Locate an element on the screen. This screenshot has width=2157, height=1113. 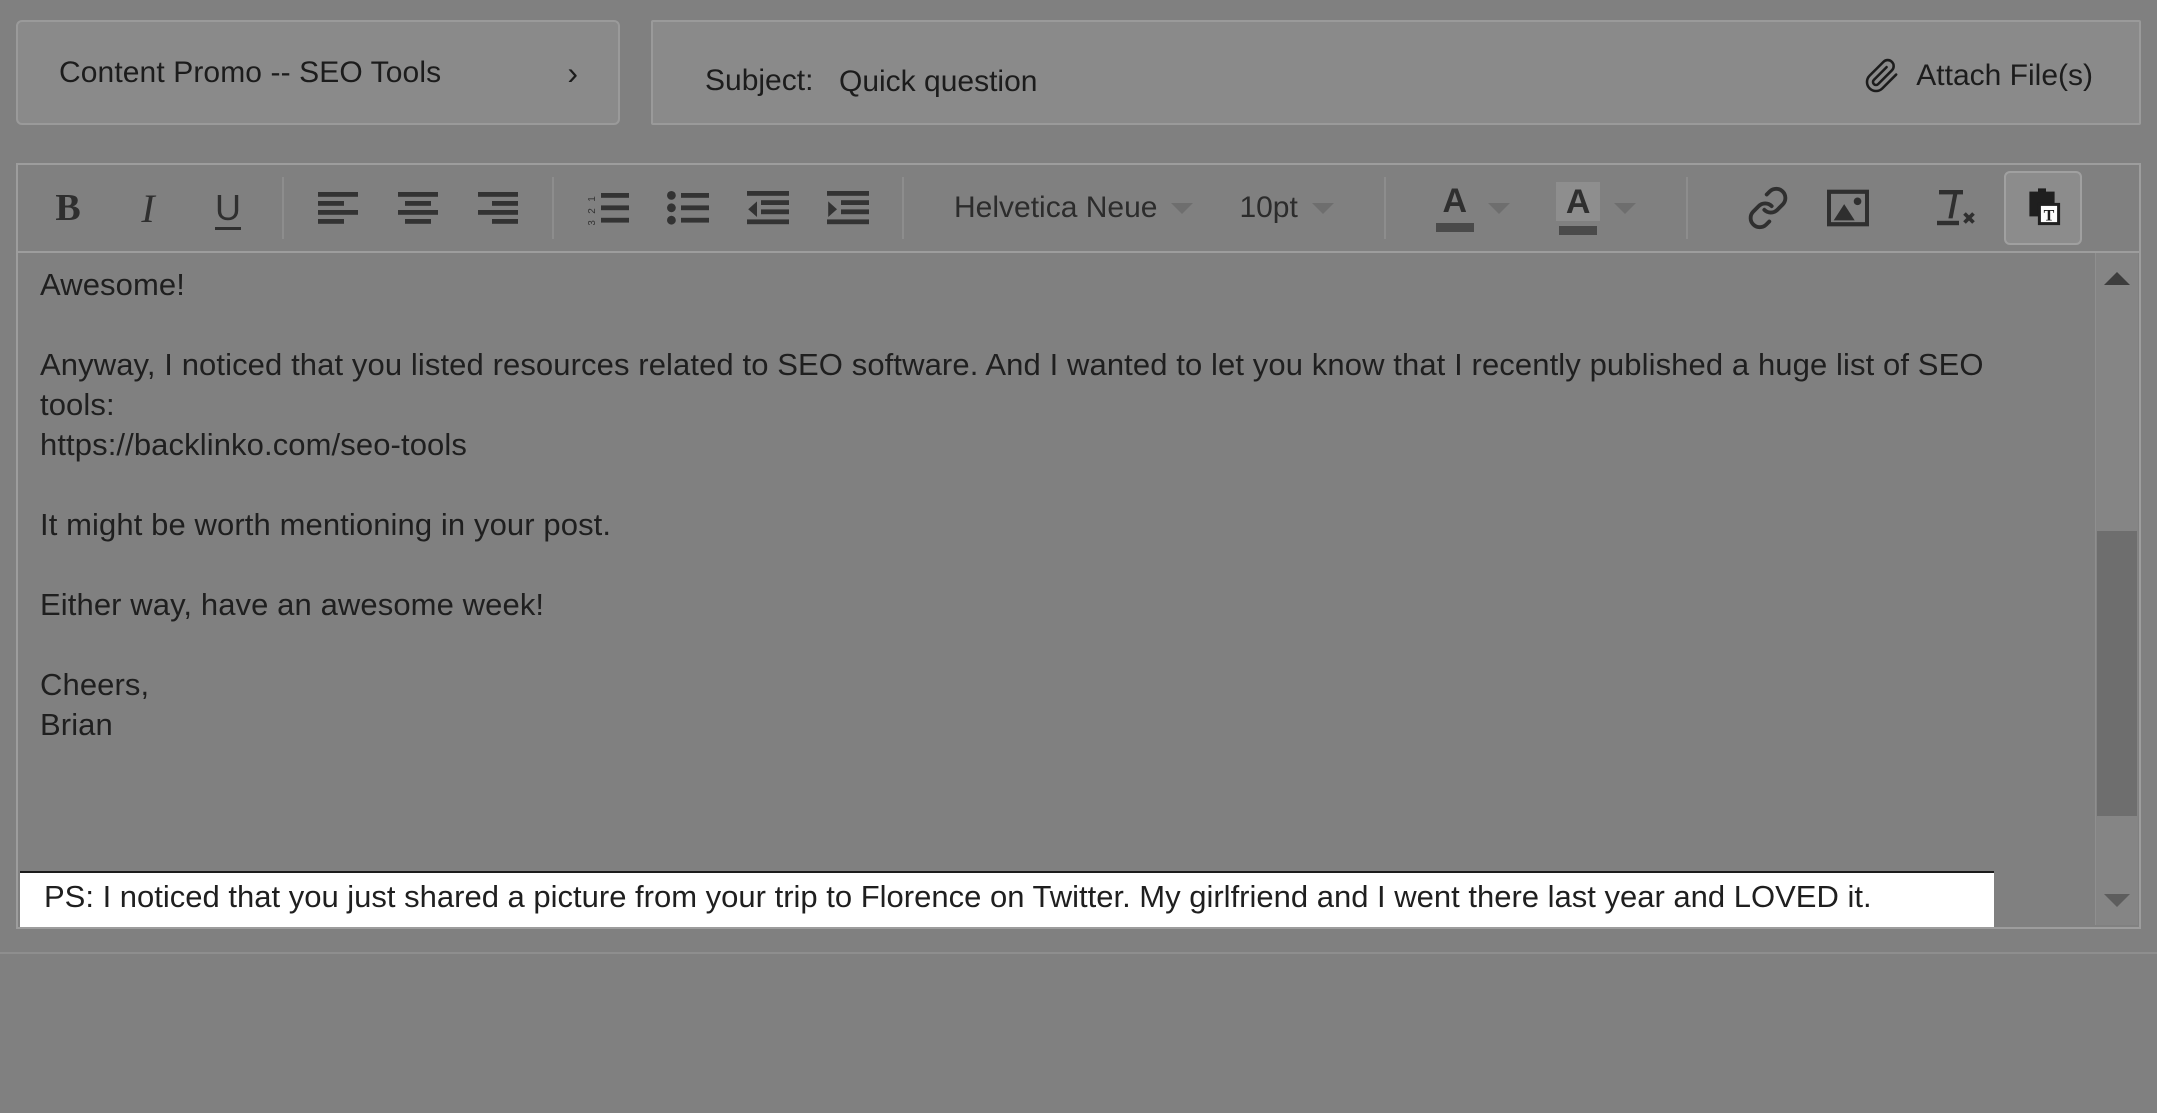
outdent-icon is located at coordinates (768, 208).